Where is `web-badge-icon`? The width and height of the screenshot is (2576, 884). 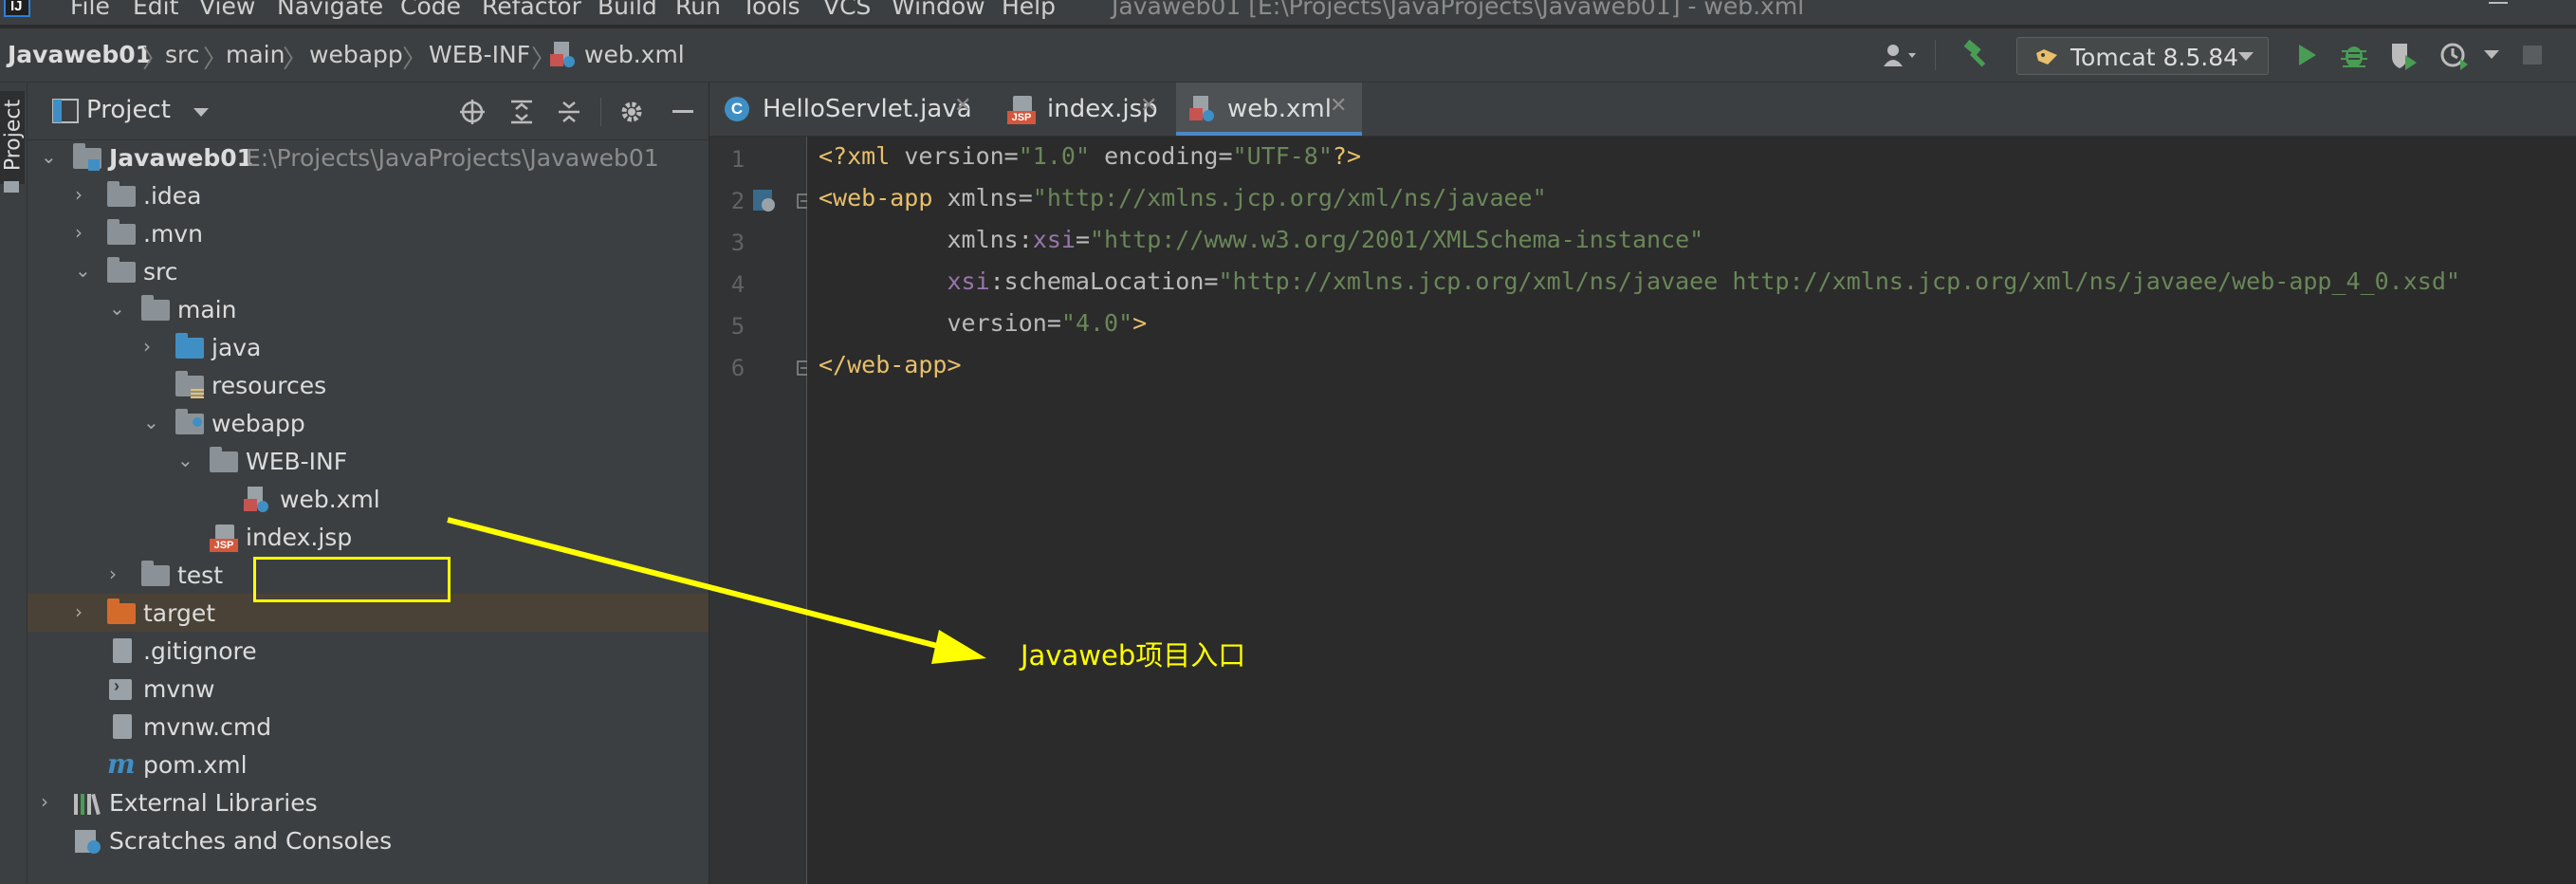
web-badge-icon is located at coordinates (197, 422).